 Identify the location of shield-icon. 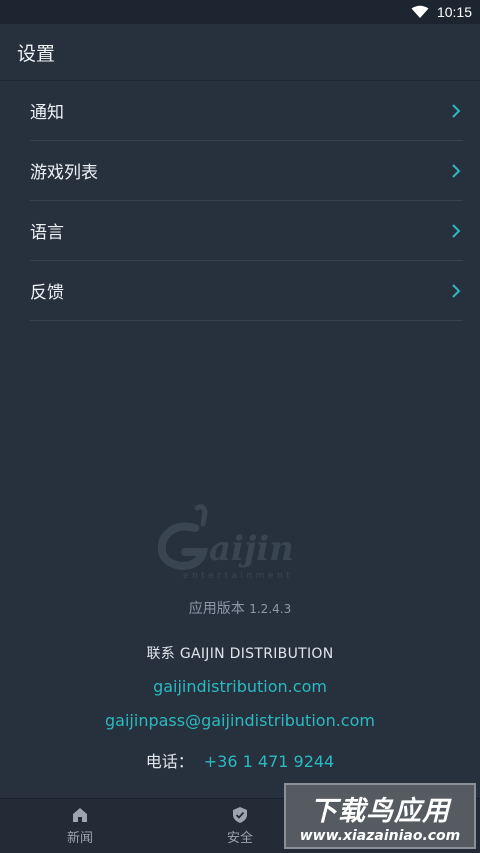
(240, 815).